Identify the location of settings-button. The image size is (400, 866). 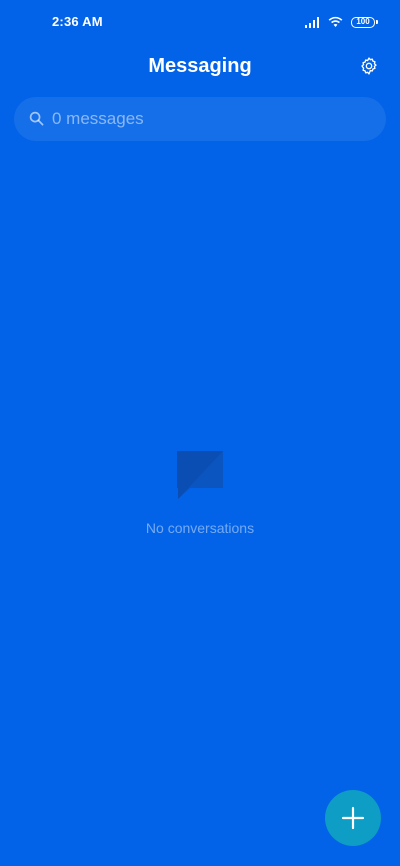
(369, 66).